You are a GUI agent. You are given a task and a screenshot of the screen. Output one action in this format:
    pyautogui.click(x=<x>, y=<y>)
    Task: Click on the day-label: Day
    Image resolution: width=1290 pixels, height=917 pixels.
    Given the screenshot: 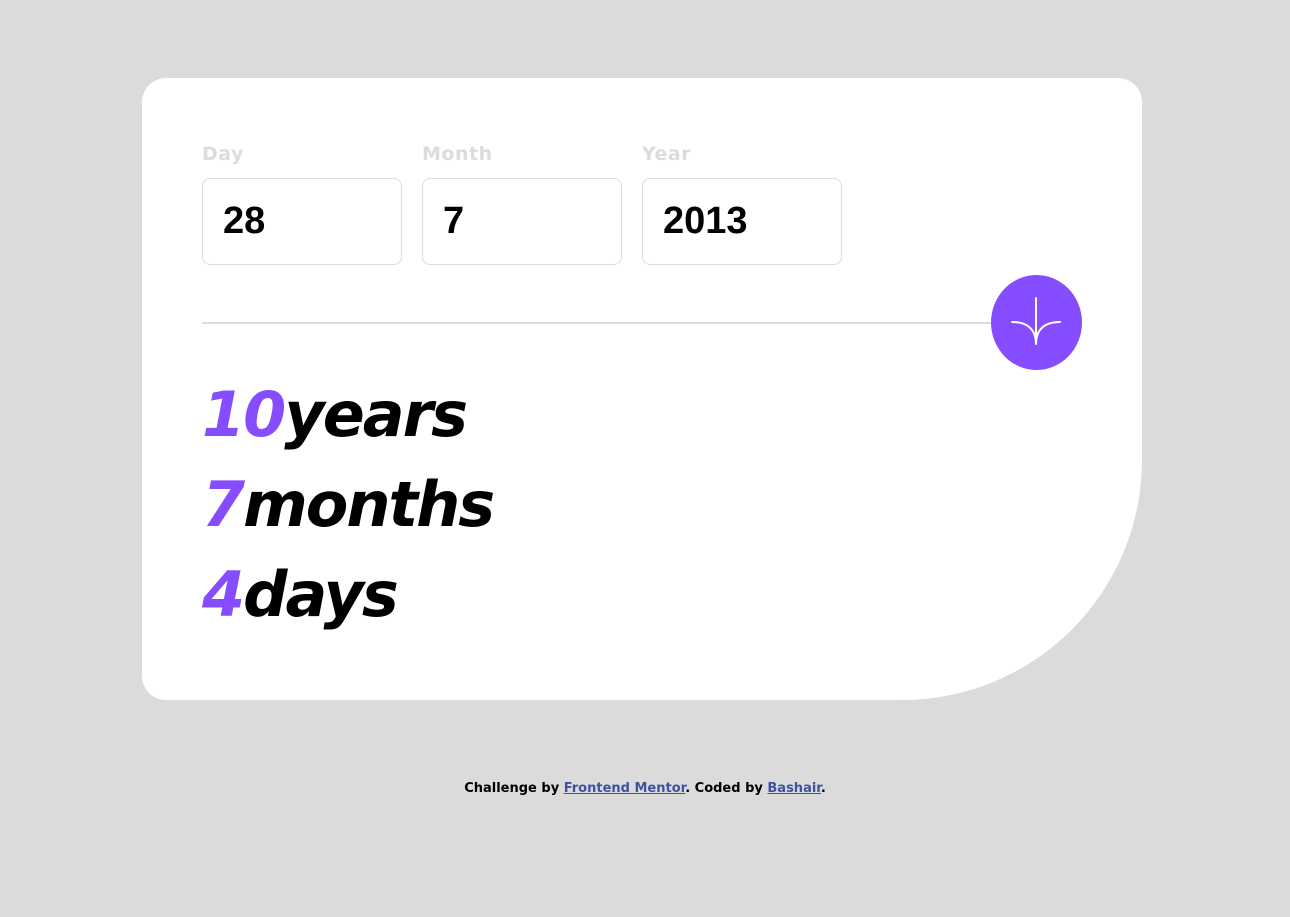 What is the action you would take?
    pyautogui.click(x=223, y=154)
    